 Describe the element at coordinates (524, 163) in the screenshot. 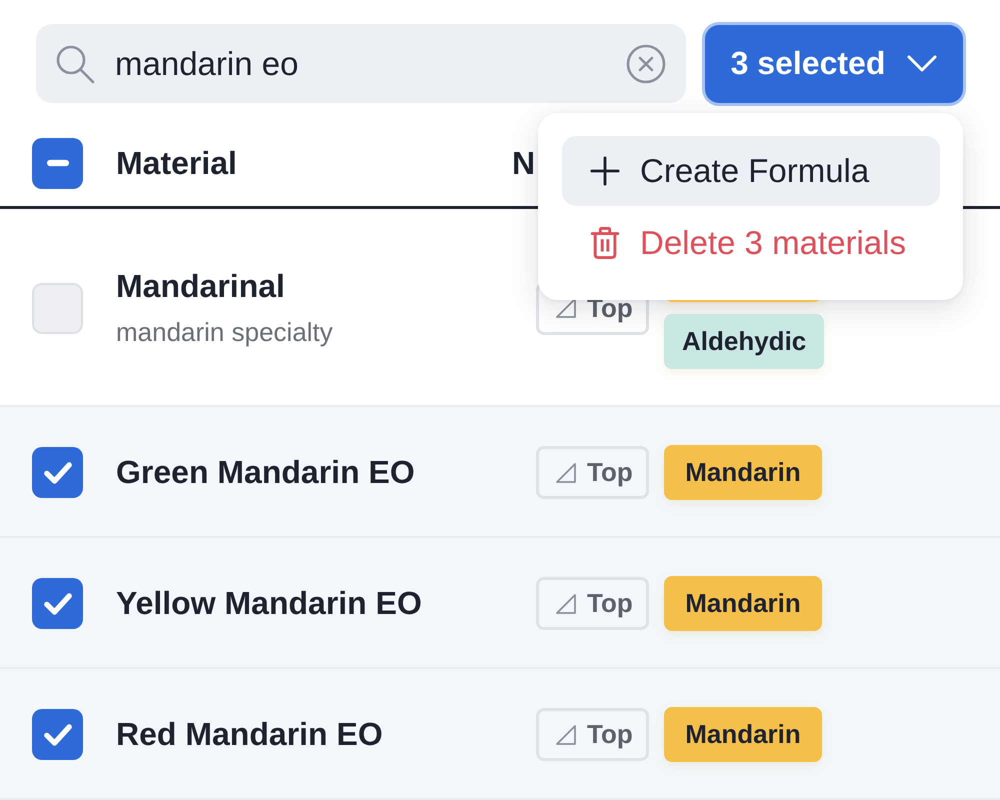

I see `column-header: N` at that location.